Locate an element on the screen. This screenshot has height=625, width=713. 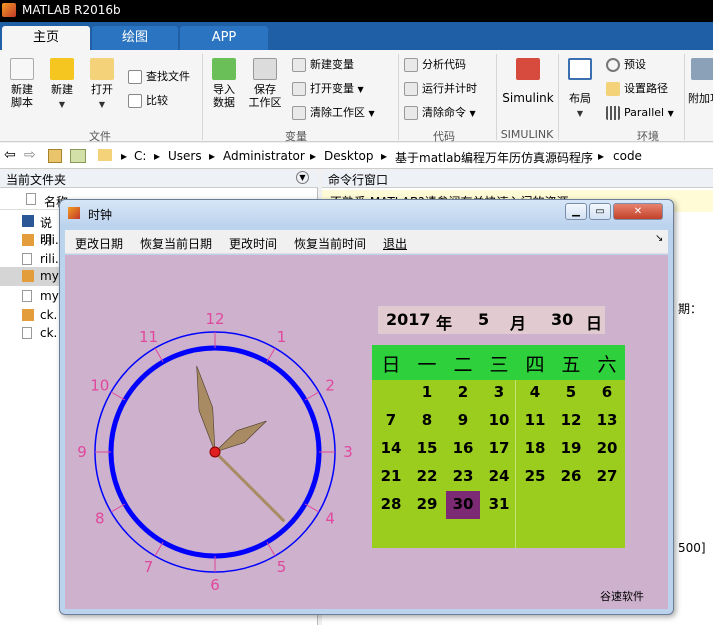
parallel-label: Parallel is located at coordinates (644, 112).